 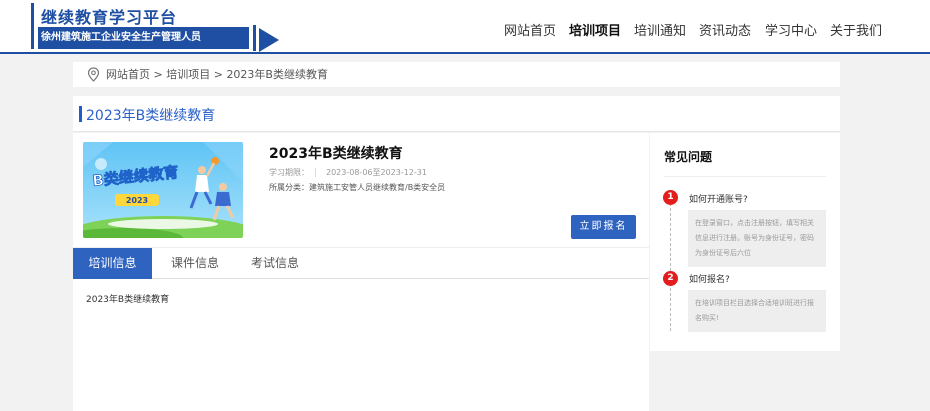 I want to click on nav-item-training-projects: 培训项目, so click(x=595, y=29).